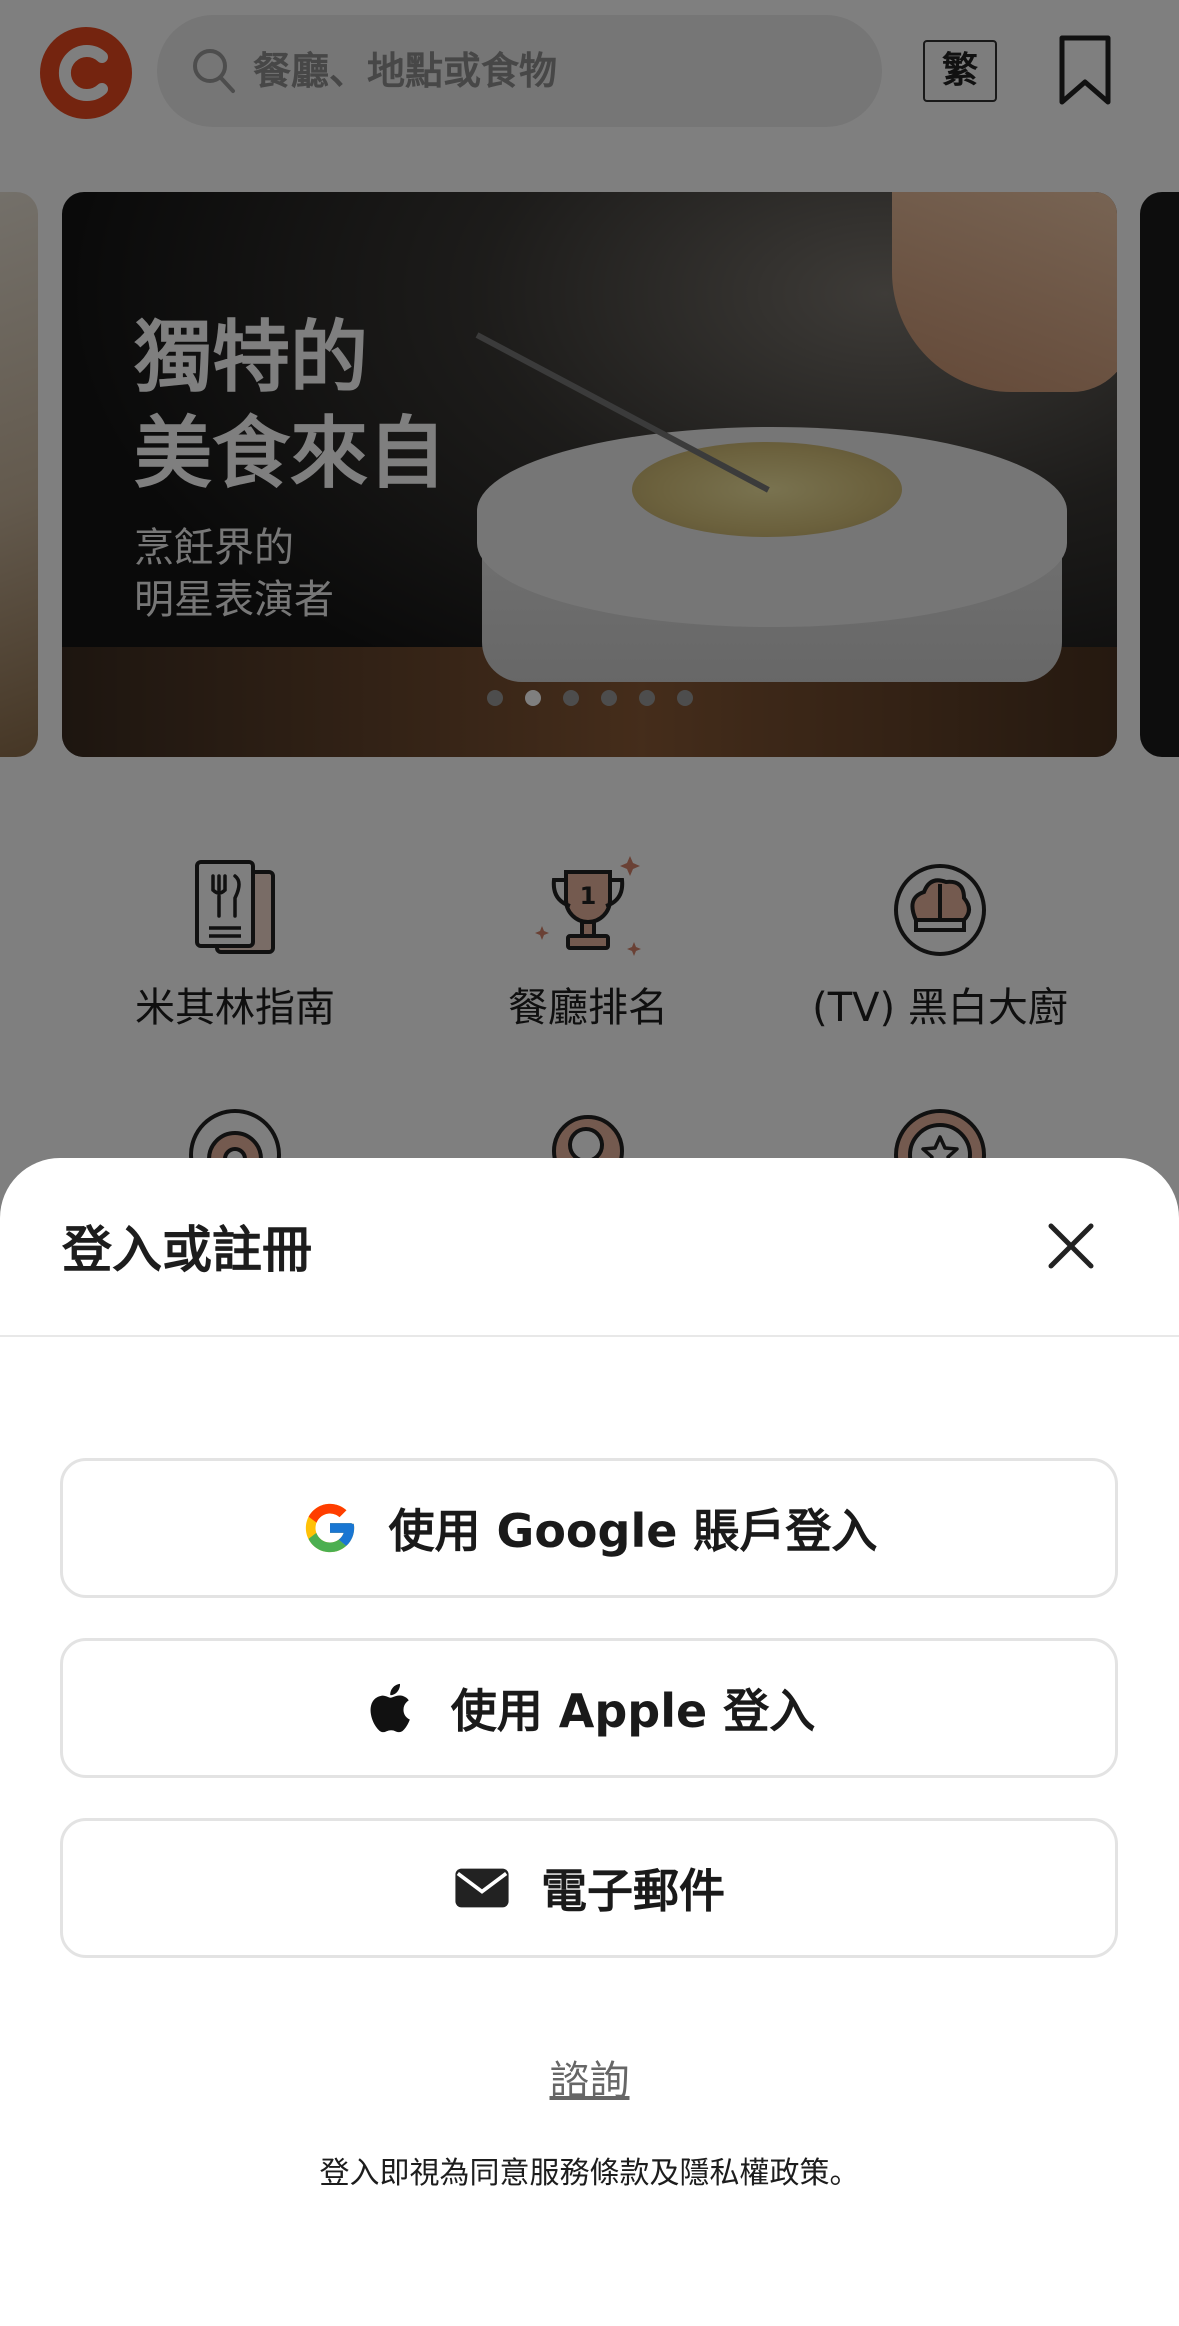 The image size is (1179, 2326). I want to click on inquiry-link: 諮詢, so click(589, 2077).